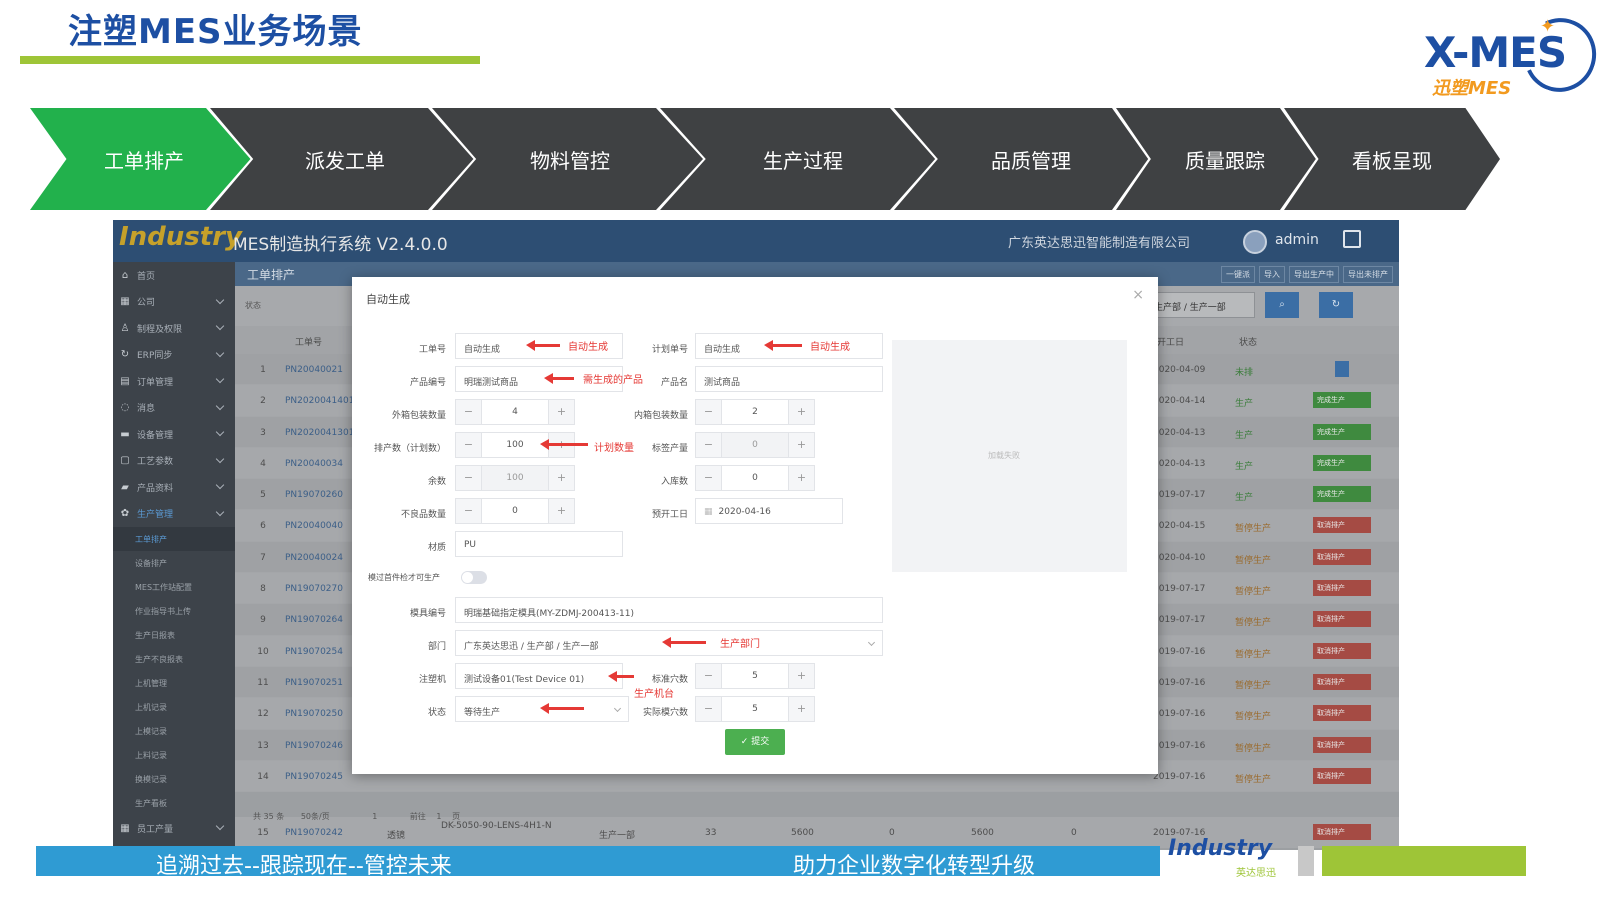 This screenshot has height=900, width=1600. I want to click on logout-icon, so click(1352, 239).